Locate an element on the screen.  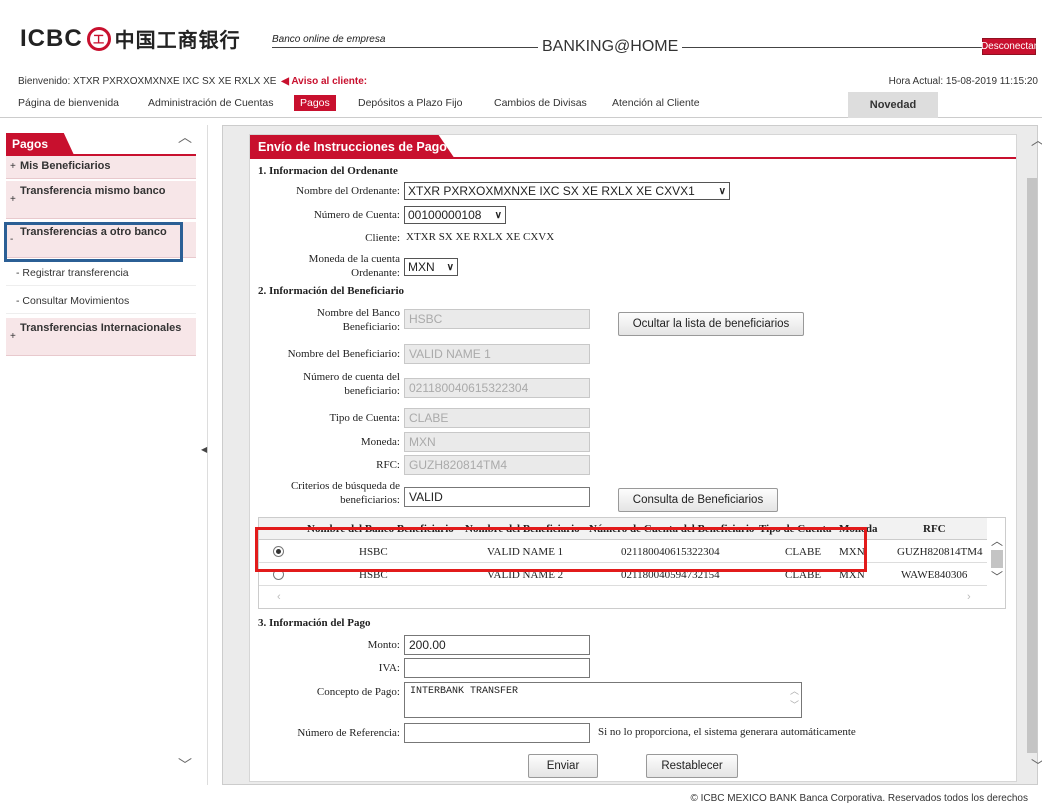
concepto-label: Concepto de Pago: is located at coordinates (358, 692).